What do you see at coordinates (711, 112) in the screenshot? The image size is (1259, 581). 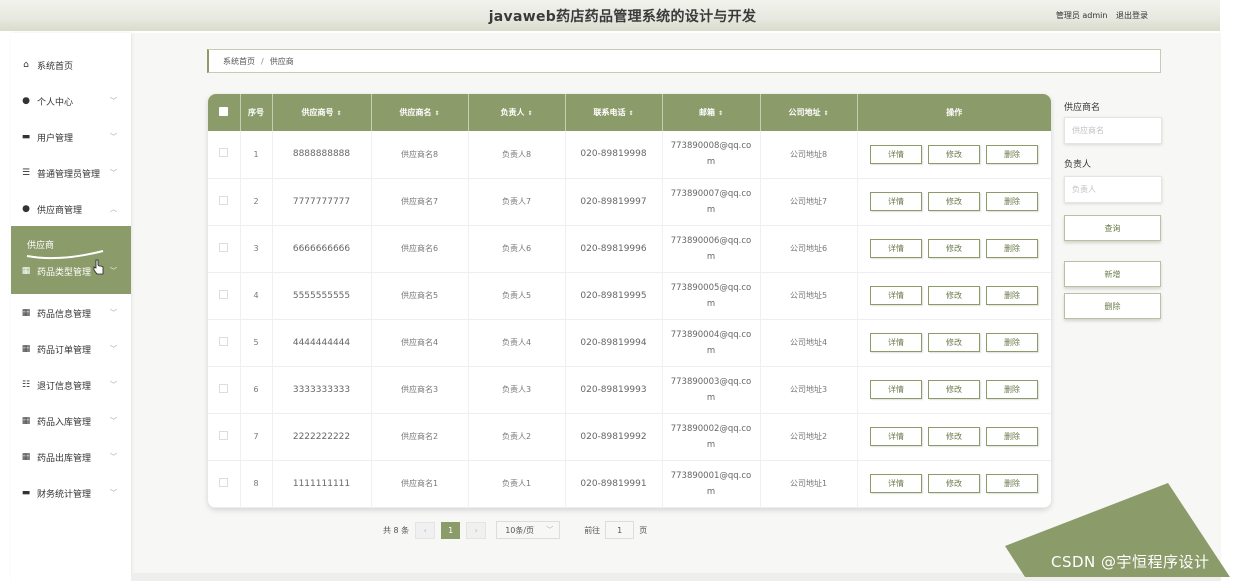 I see `column-header-email: 邮箱 ⇕` at bounding box center [711, 112].